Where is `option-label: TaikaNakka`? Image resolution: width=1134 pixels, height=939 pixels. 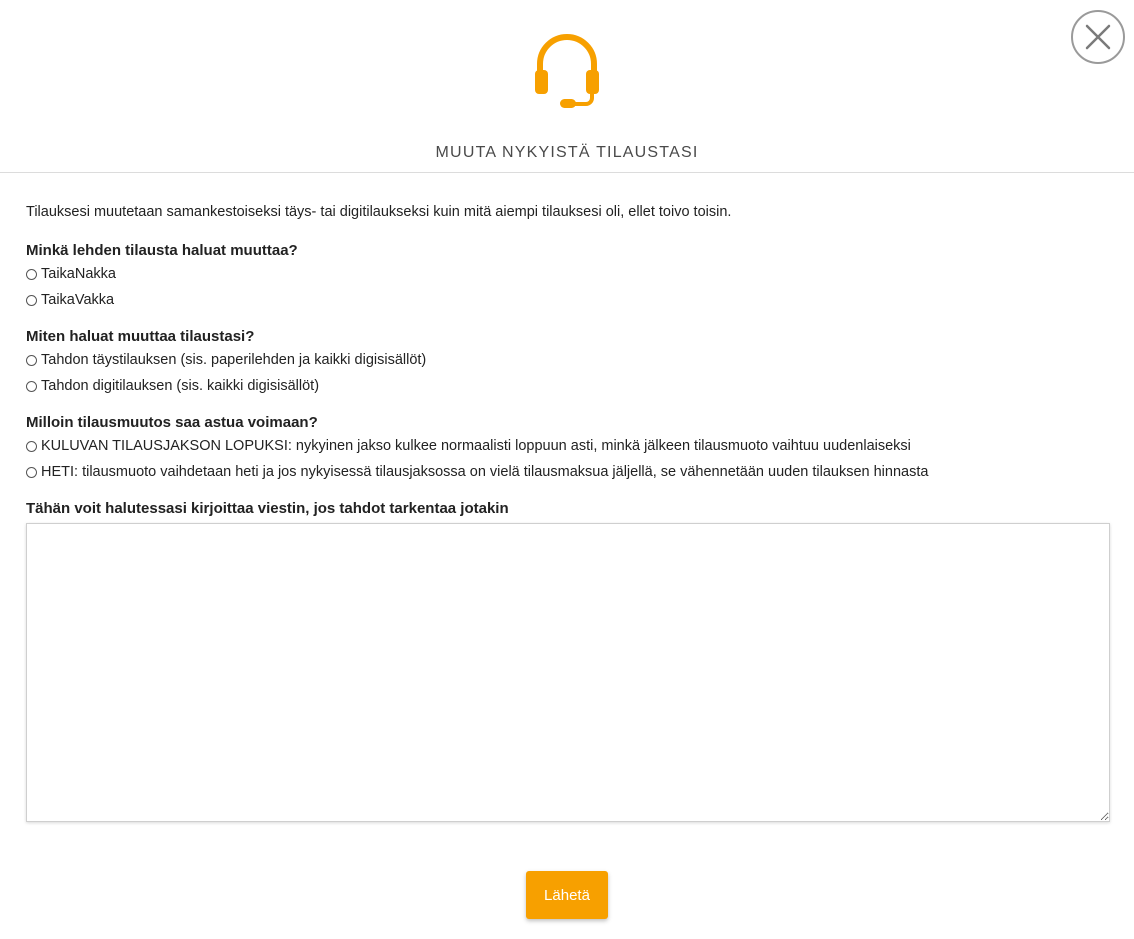 option-label: TaikaNakka is located at coordinates (78, 274).